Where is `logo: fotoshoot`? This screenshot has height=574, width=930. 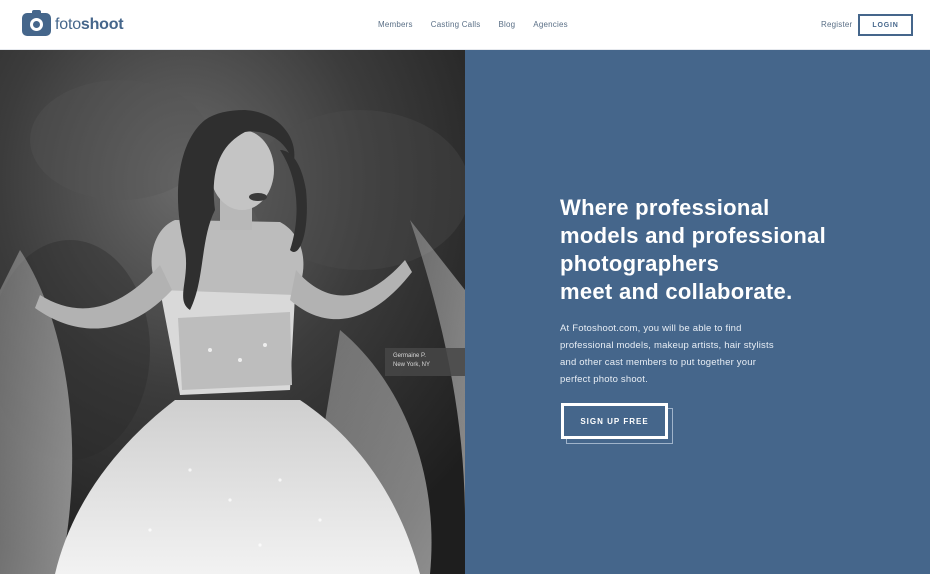 logo: fotoshoot is located at coordinates (73, 23).